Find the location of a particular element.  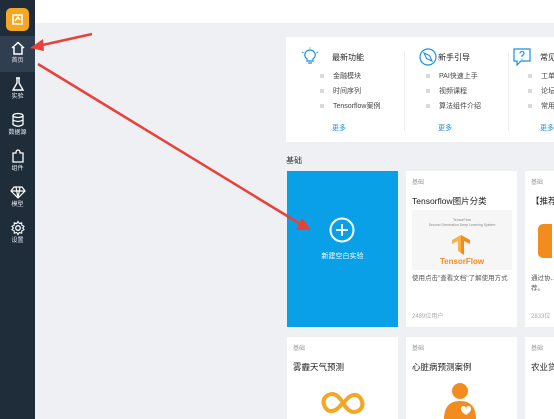

new-experiment-label: 新建空白实验 is located at coordinates (342, 256).